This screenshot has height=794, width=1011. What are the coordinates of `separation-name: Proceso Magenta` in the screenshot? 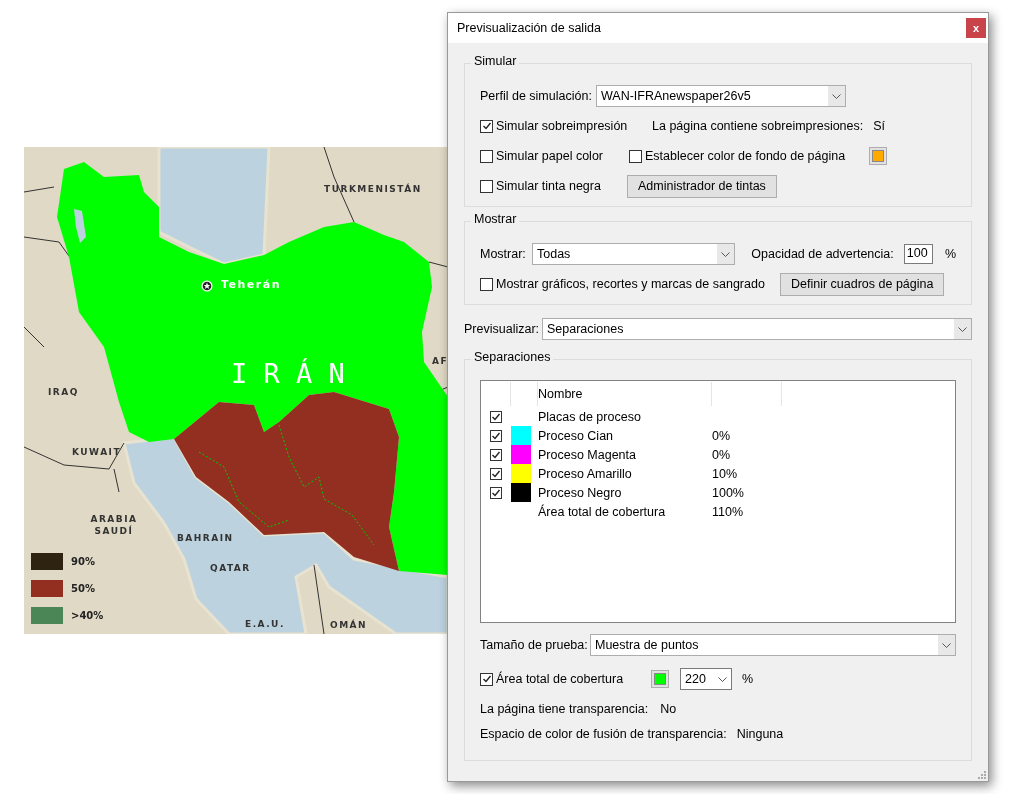 It's located at (587, 454).